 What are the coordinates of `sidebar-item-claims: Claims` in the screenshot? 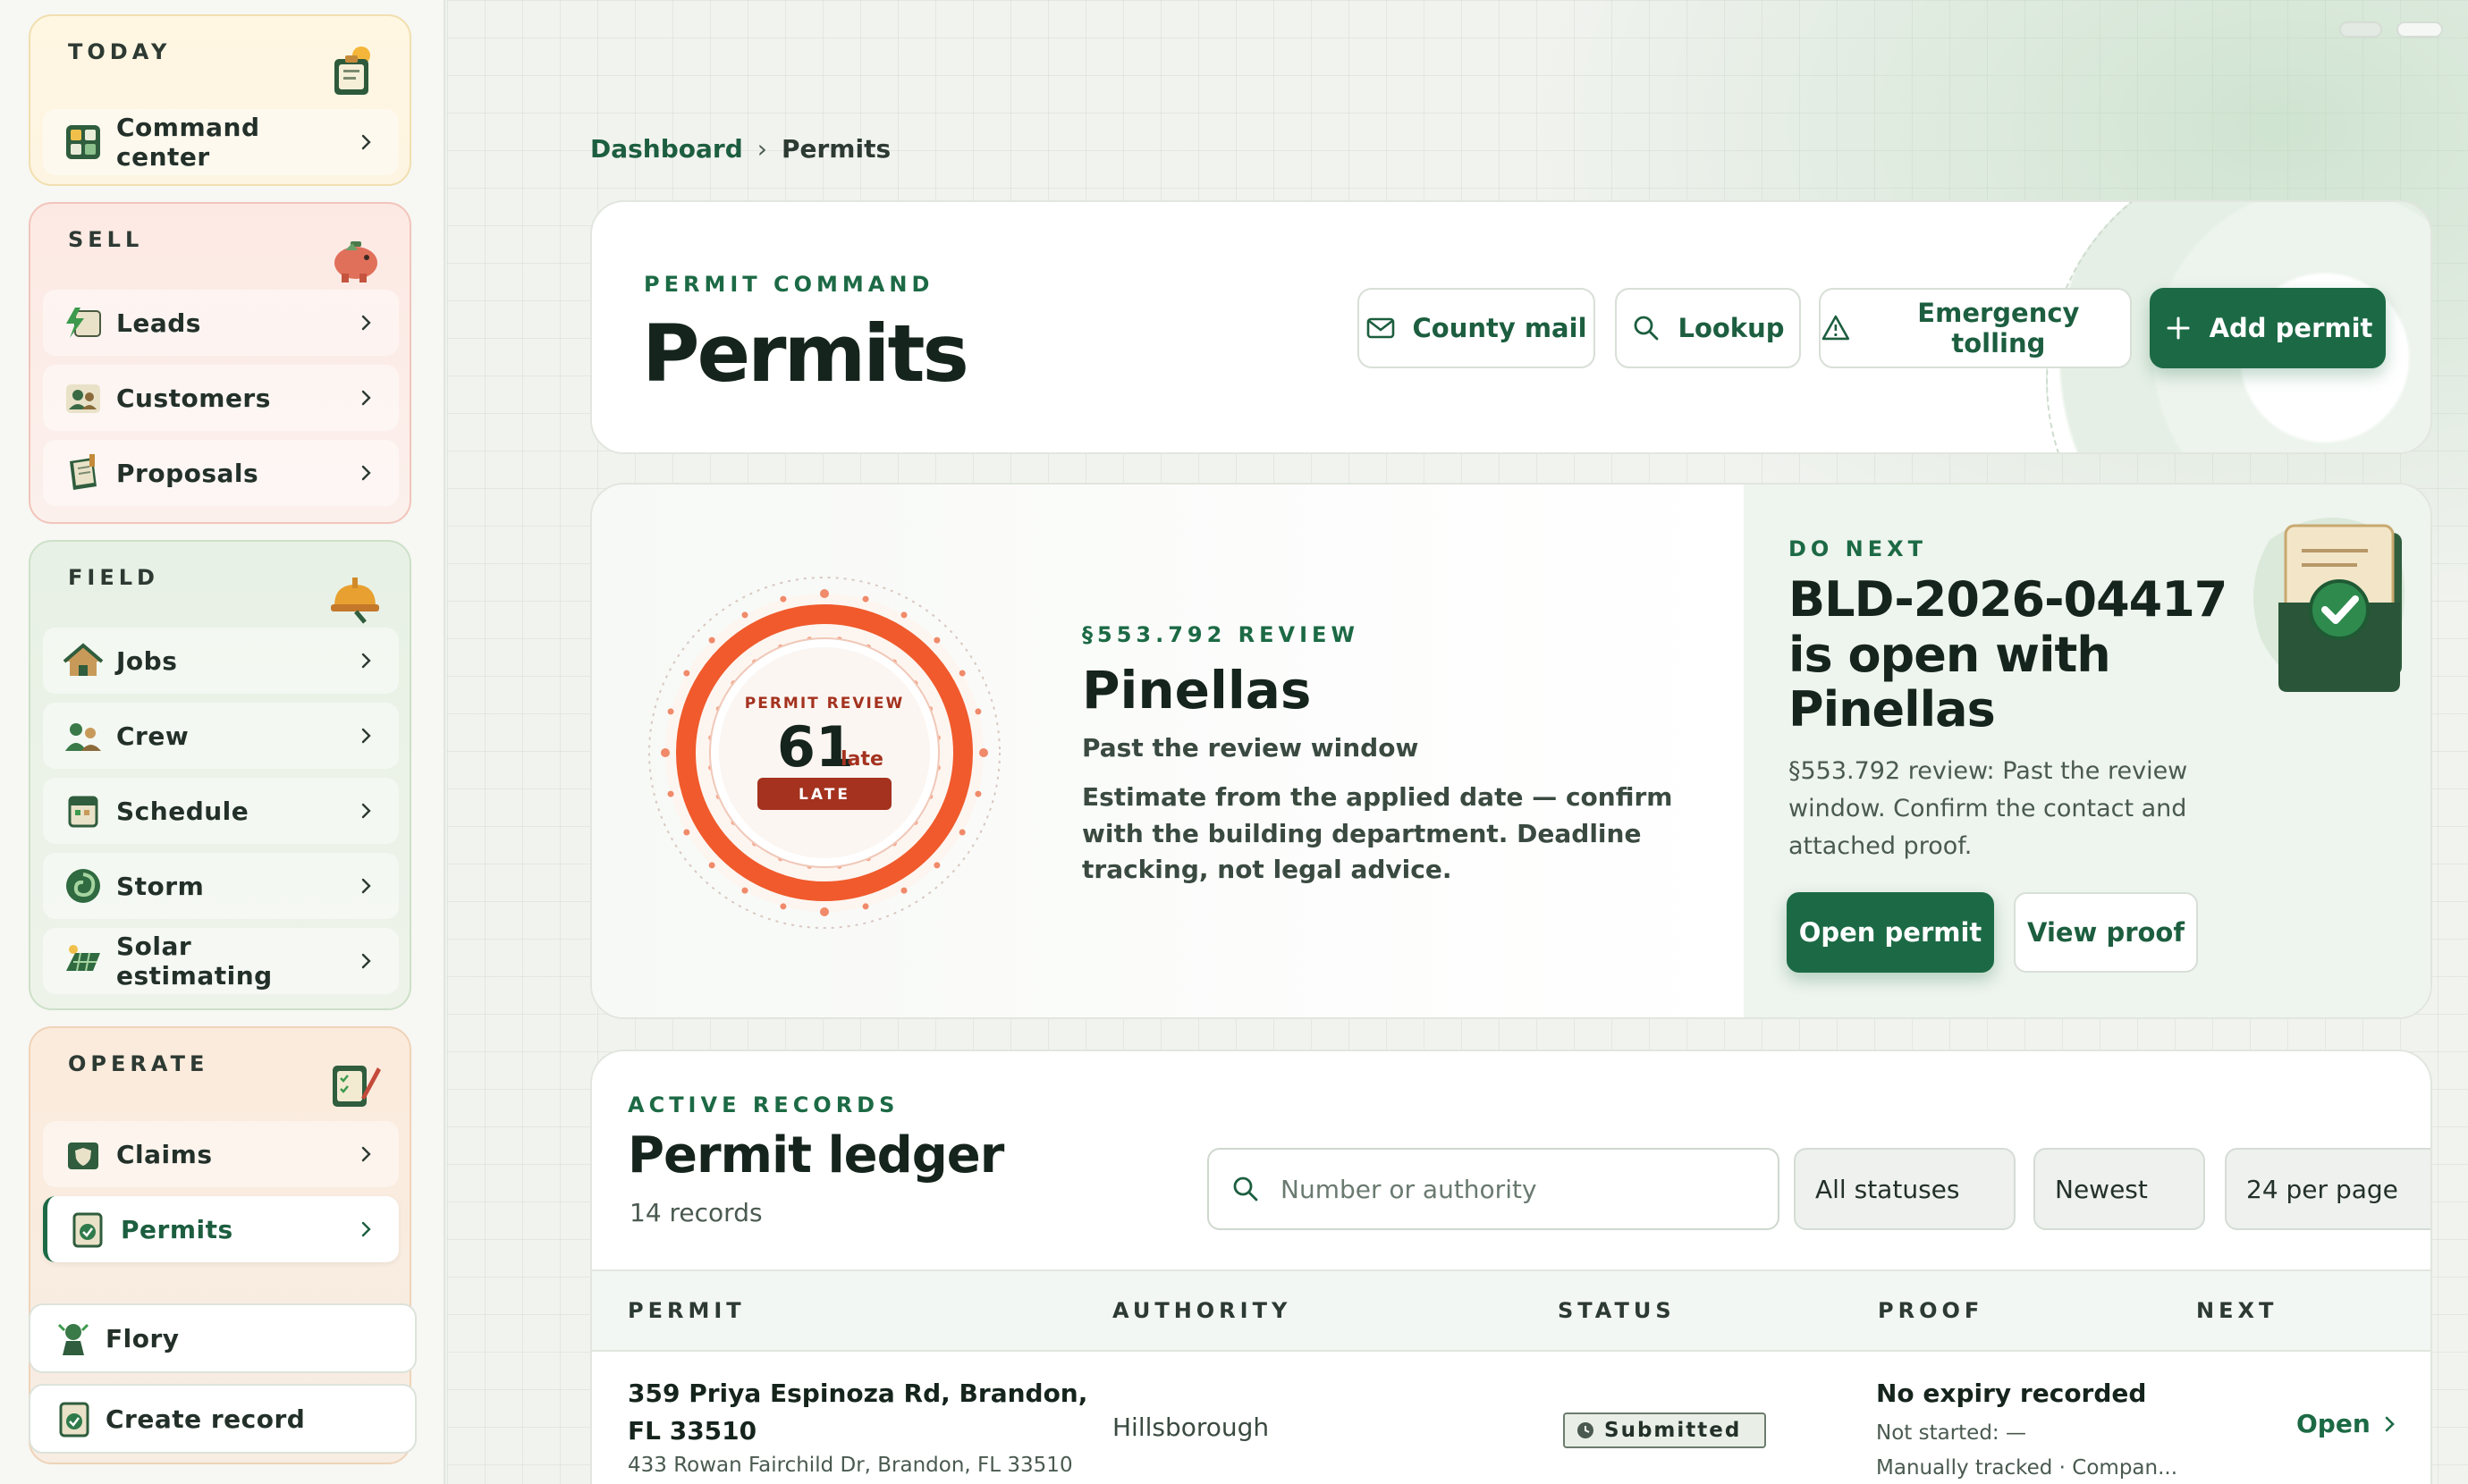 It's located at (221, 1154).